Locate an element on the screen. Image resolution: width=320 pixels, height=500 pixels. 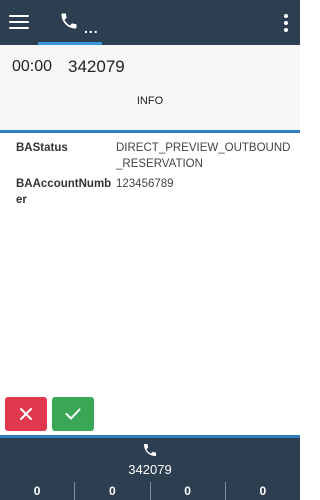
hamburger-menu-icon is located at coordinates (19, 23).